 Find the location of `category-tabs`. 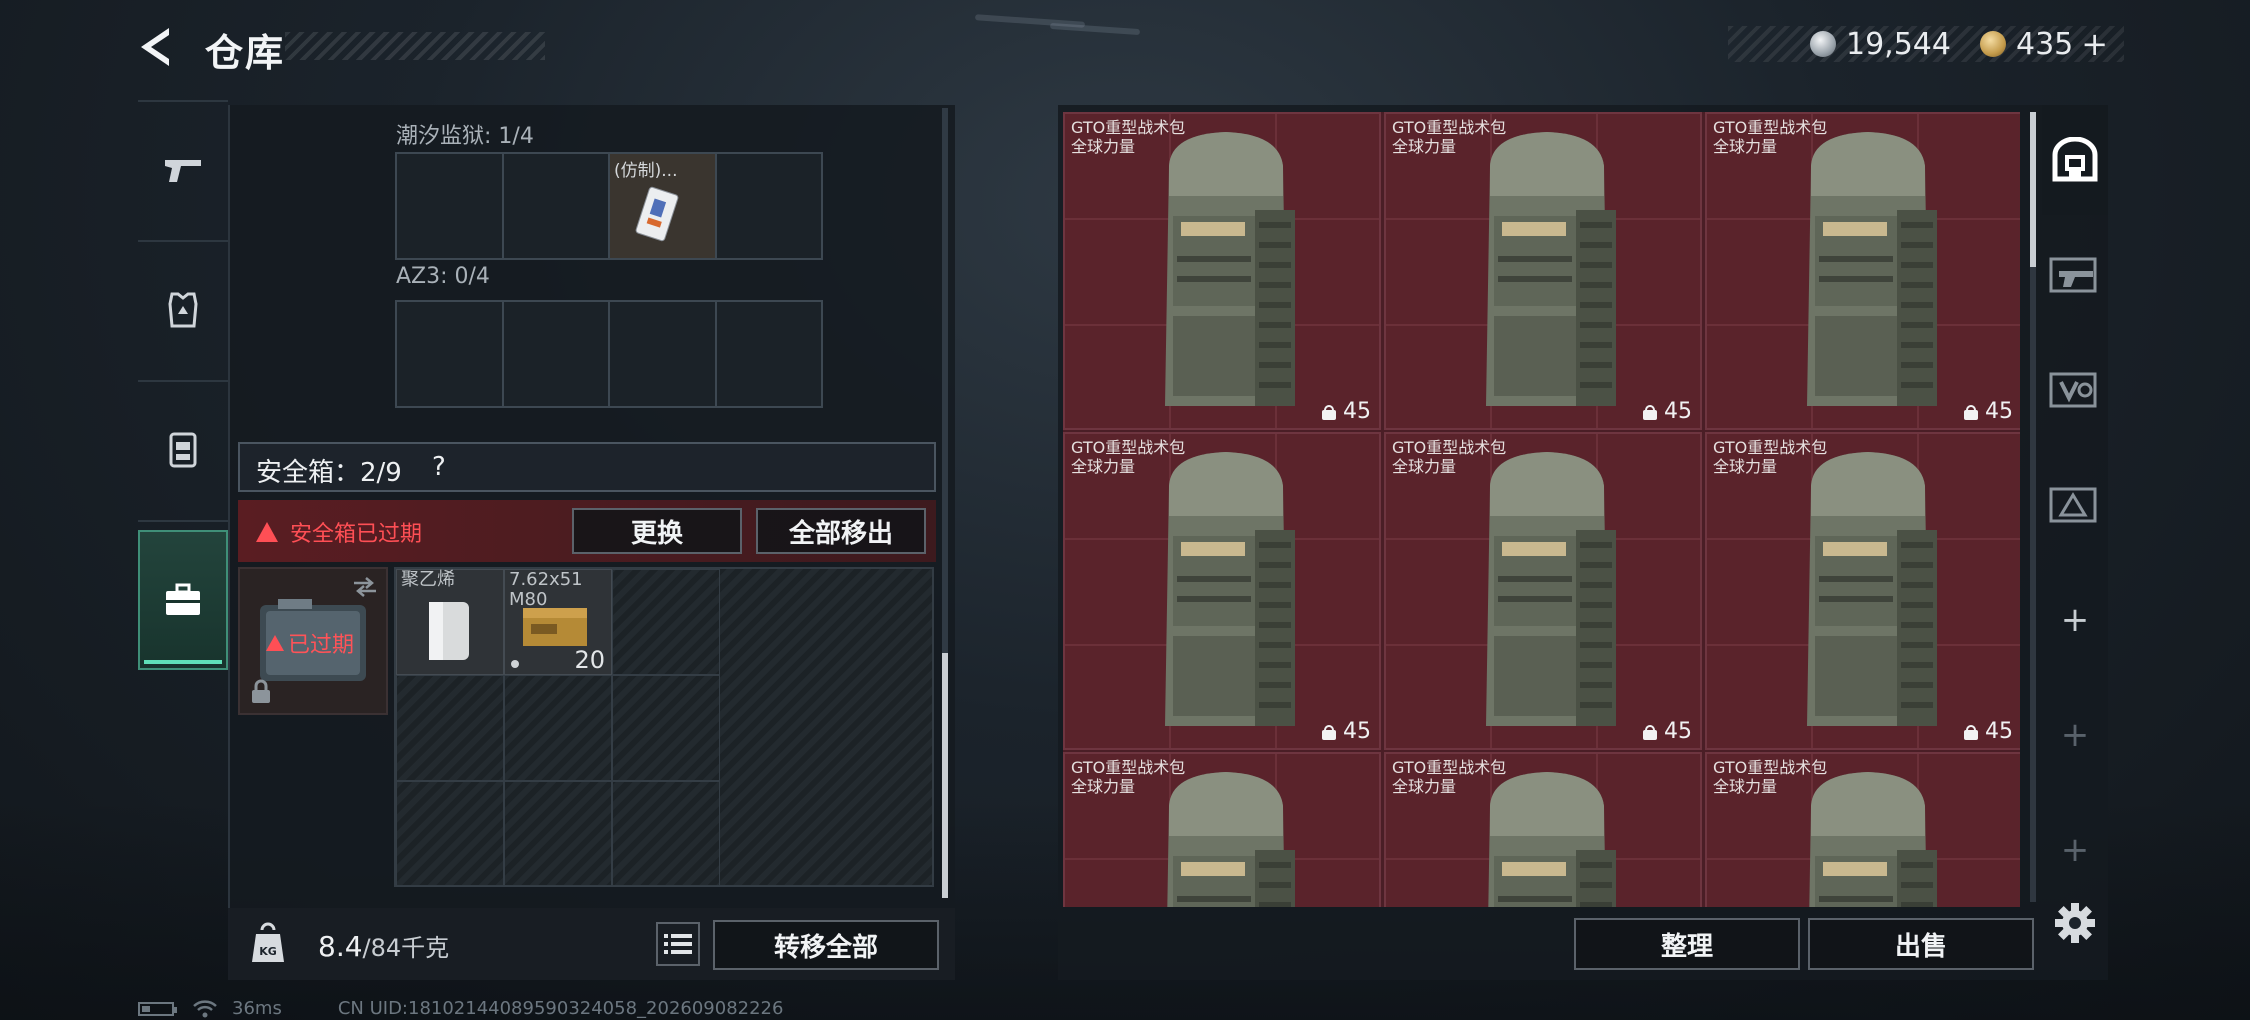

category-tabs is located at coordinates (183, 385).